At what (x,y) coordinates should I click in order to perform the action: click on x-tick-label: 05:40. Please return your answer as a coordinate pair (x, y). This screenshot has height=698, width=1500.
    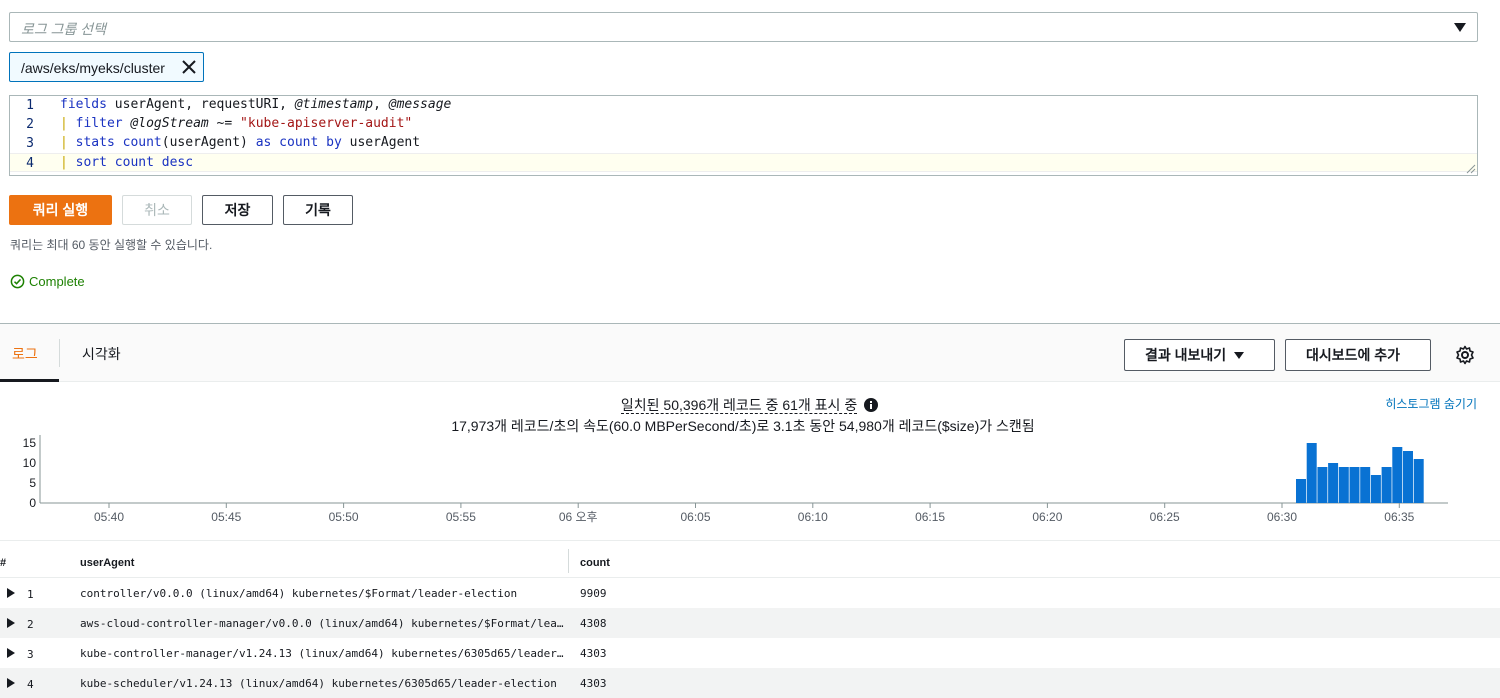
    Looking at the image, I should click on (109, 517).